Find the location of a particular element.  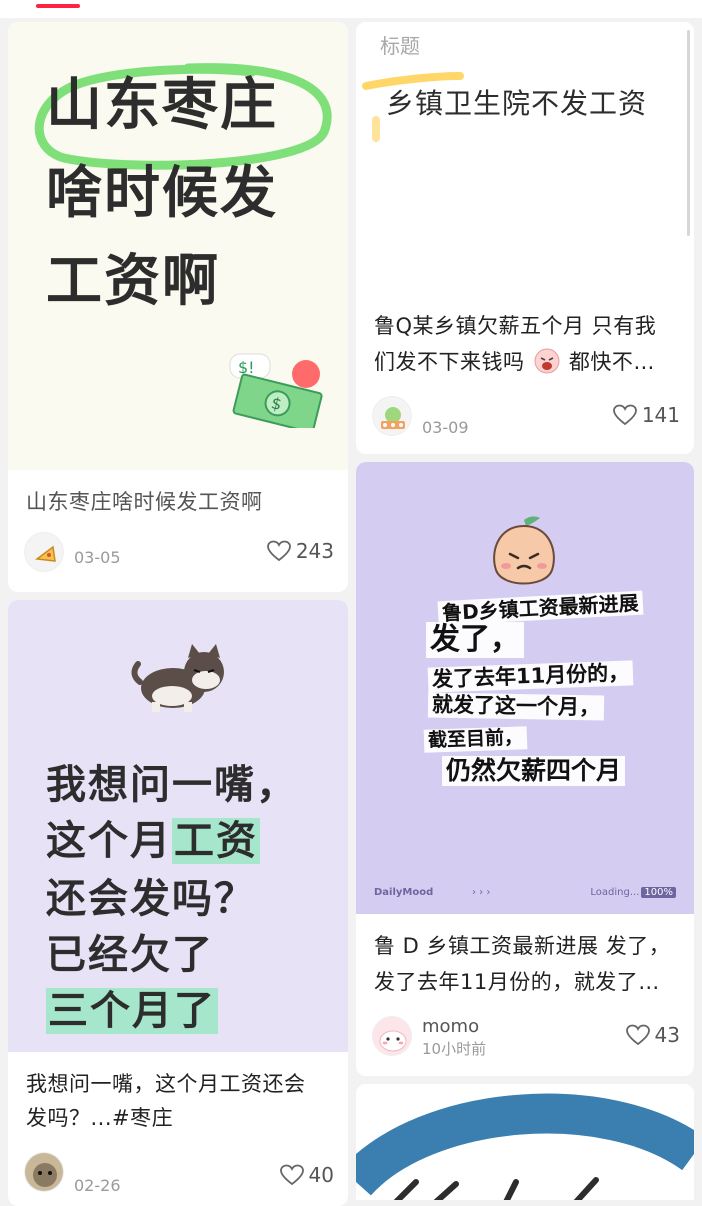

note-meta: 02-26 40 is located at coordinates (179, 1173).